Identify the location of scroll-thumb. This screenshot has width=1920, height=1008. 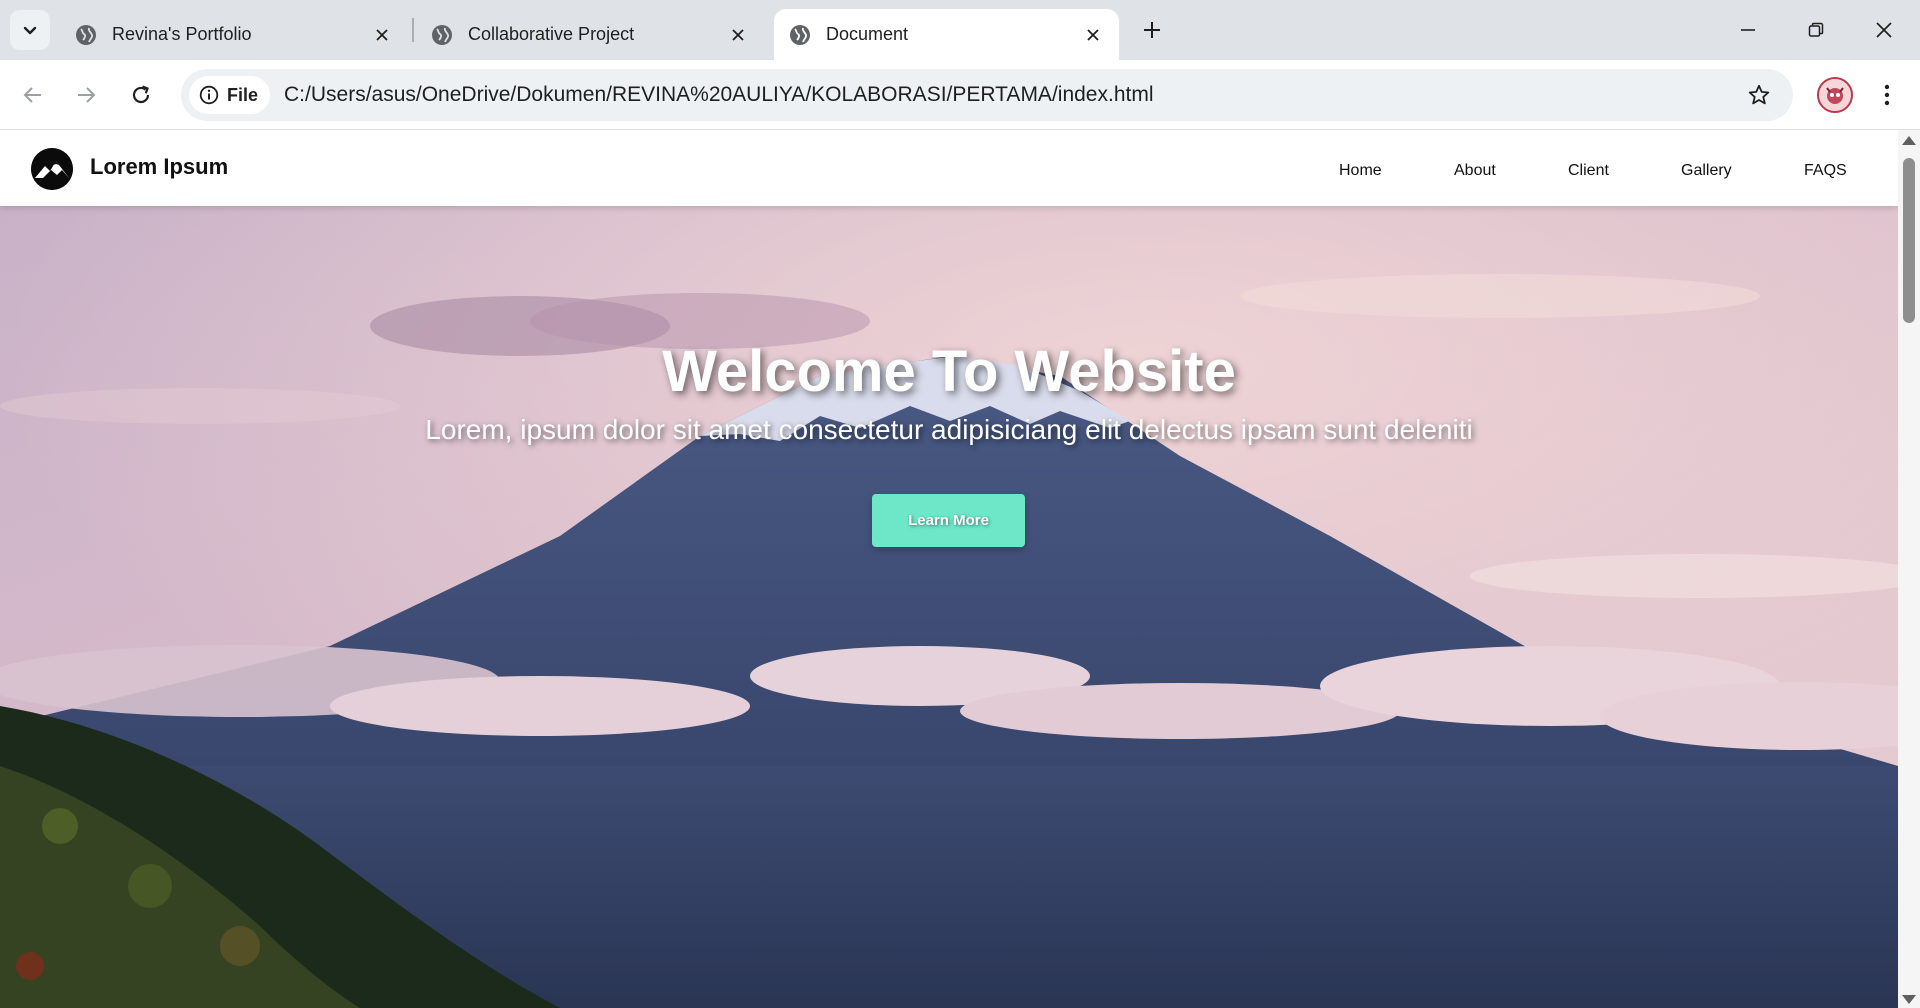
(1909, 240).